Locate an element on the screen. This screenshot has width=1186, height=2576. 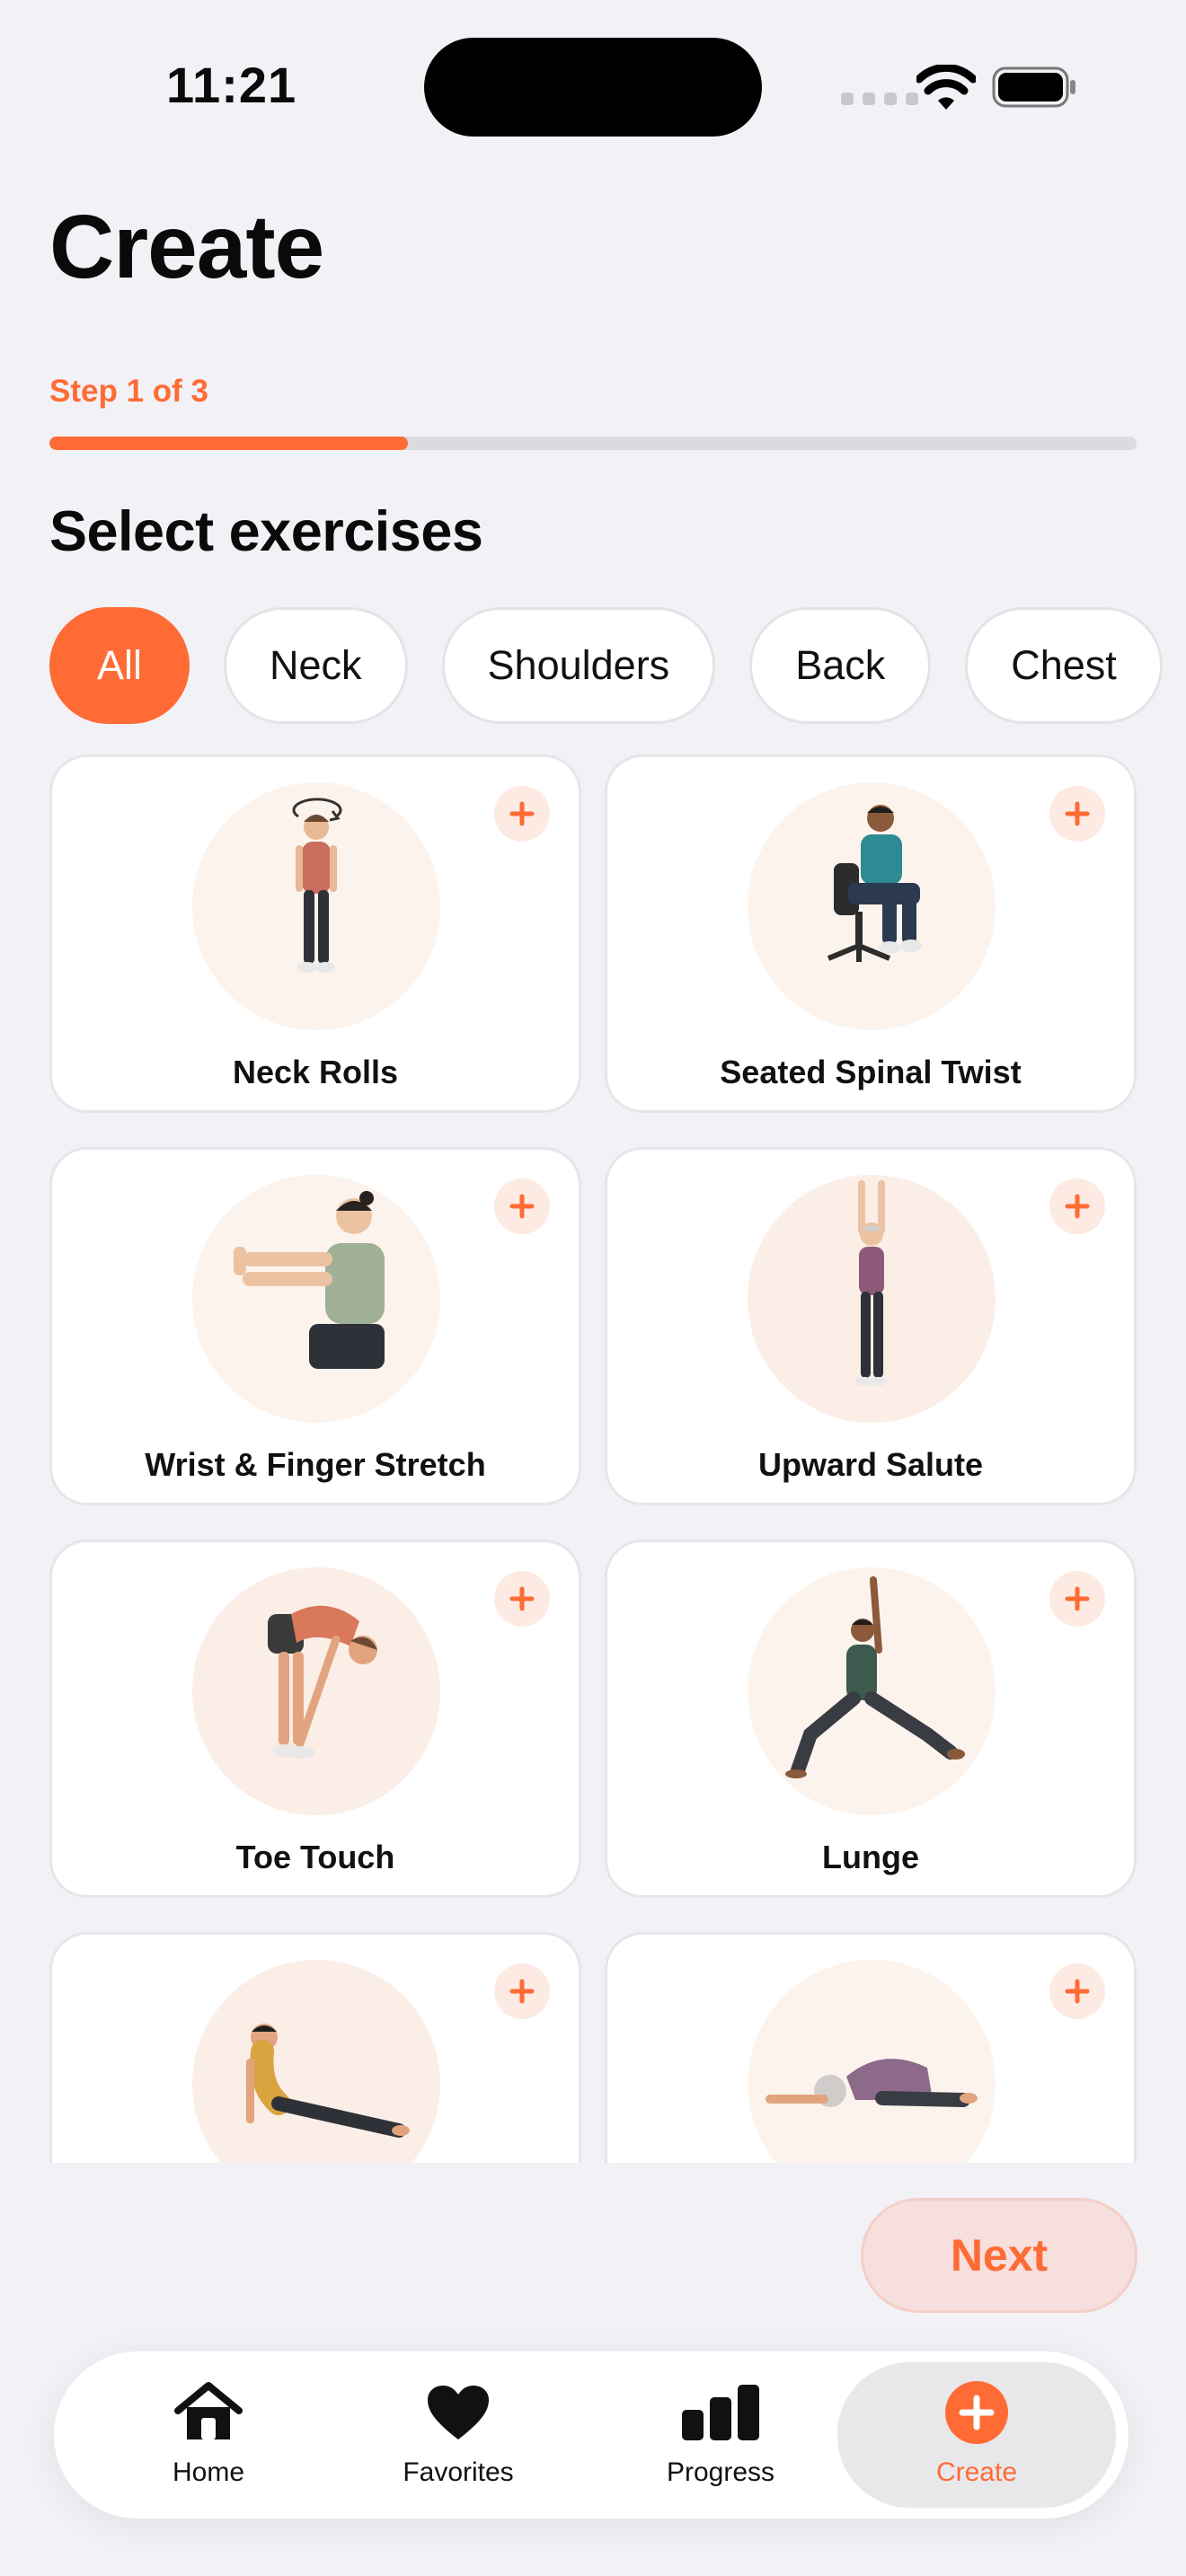
heart-icon is located at coordinates (458, 2412).